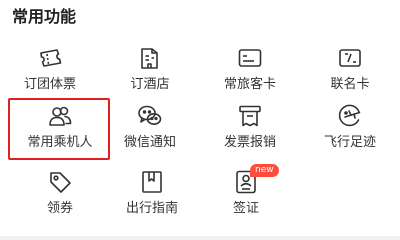 Image resolution: width=400 pixels, height=240 pixels. What do you see at coordinates (59, 208) in the screenshot?
I see `item-label: 领券` at bounding box center [59, 208].